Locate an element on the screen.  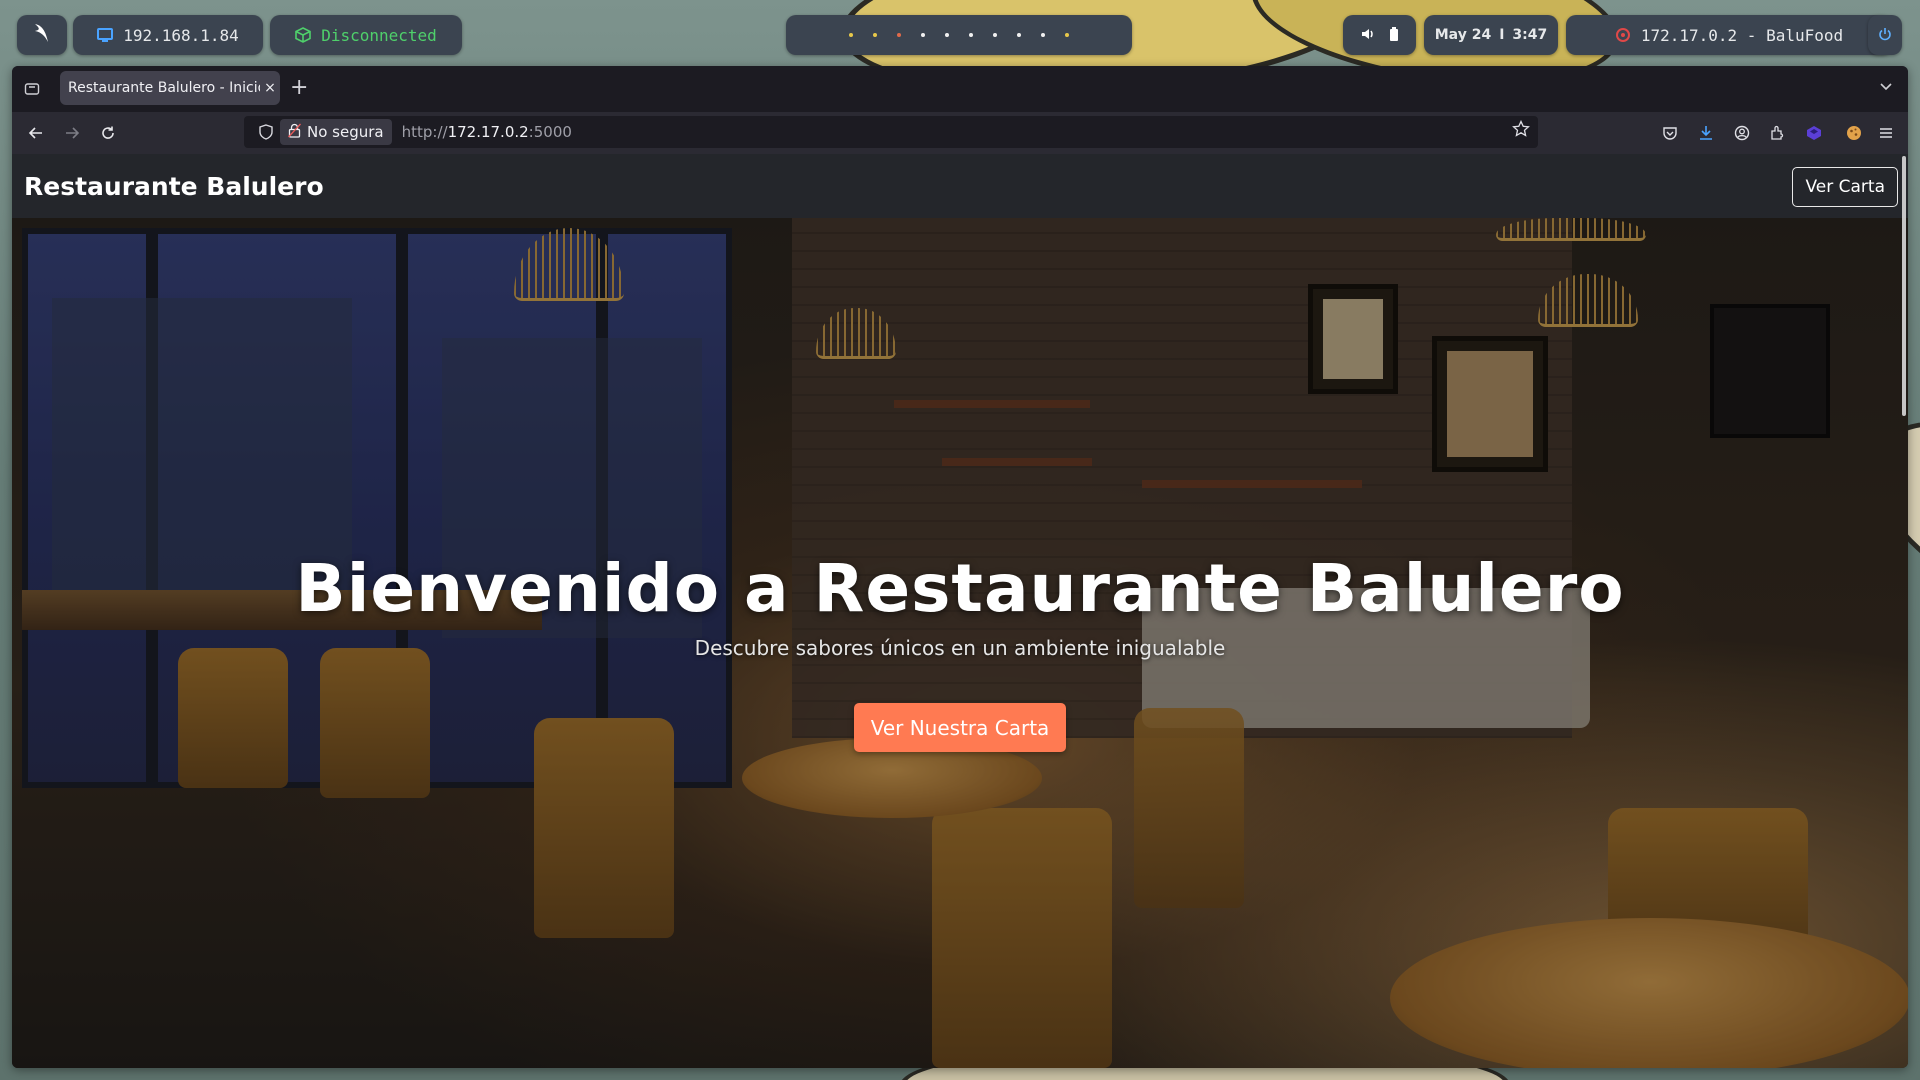
security-label: No segura is located at coordinates (345, 132).